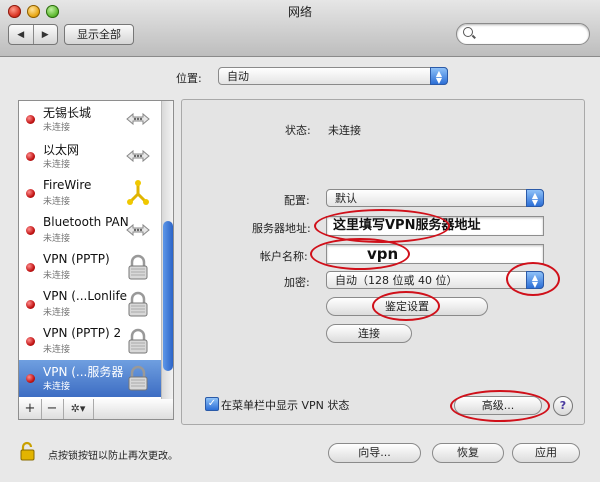 This screenshot has height=482, width=600. What do you see at coordinates (86, 222) in the screenshot?
I see `service-name: Bluetooth PAN` at bounding box center [86, 222].